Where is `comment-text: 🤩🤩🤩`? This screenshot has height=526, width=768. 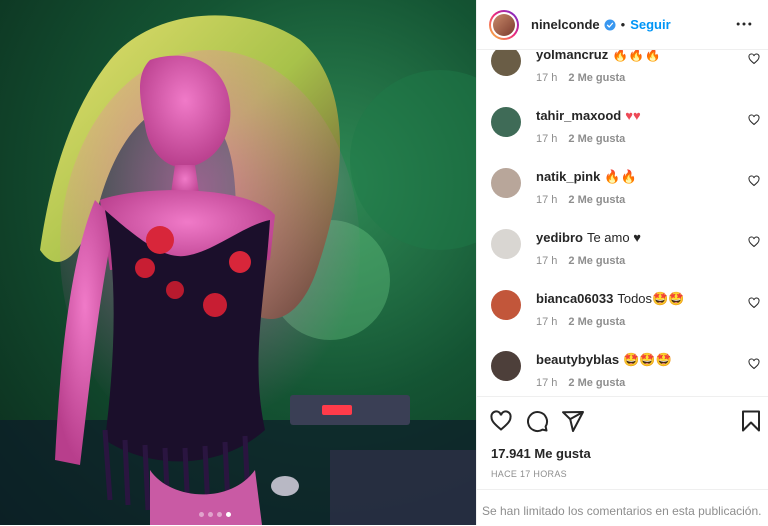
comment-text: 🤩🤩🤩 is located at coordinates (647, 359).